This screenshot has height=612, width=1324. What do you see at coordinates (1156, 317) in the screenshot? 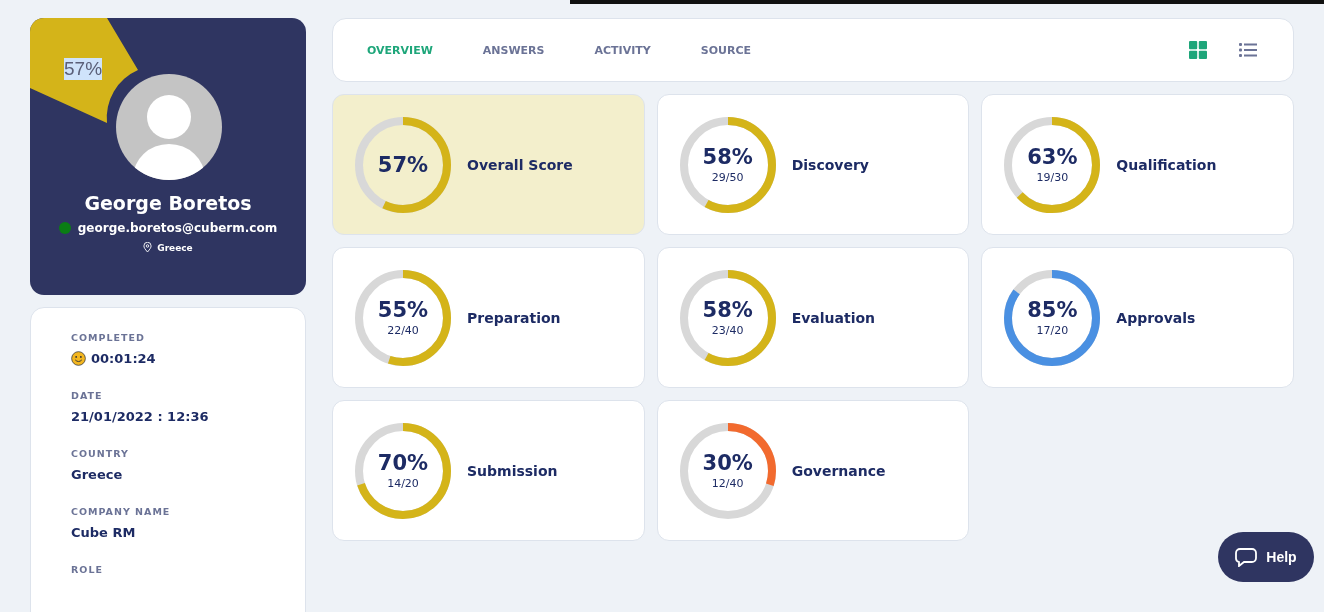
I see `score-label: Approvals` at bounding box center [1156, 317].